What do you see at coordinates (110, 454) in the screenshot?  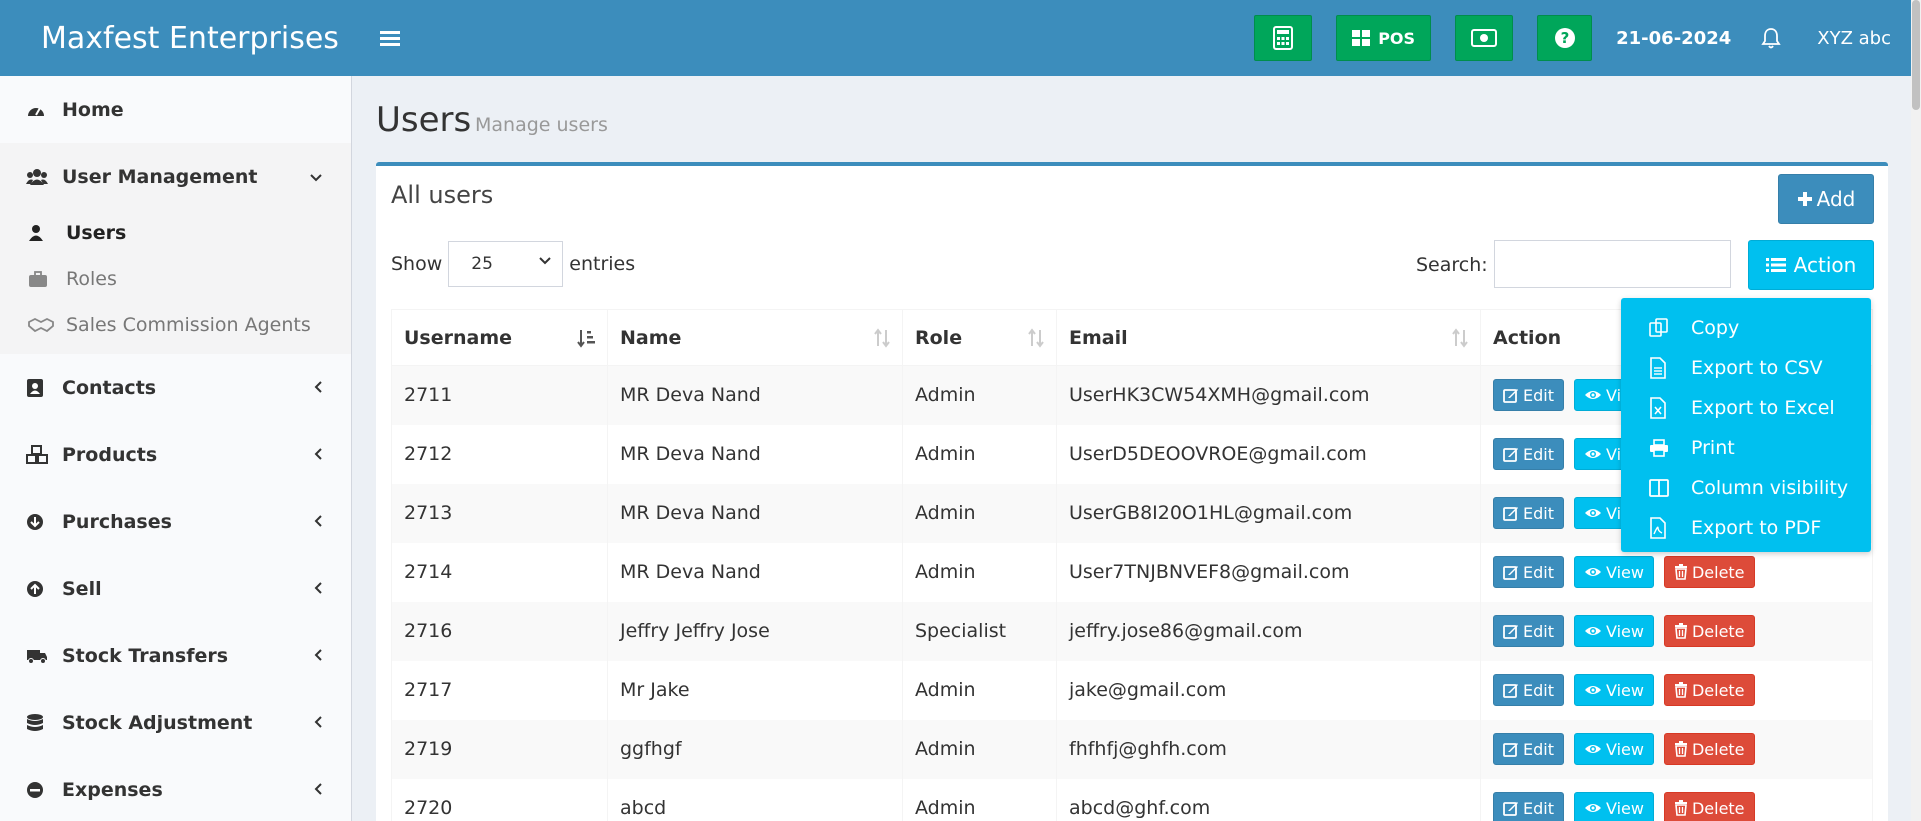 I see `sidebar-item-label: Products` at bounding box center [110, 454].